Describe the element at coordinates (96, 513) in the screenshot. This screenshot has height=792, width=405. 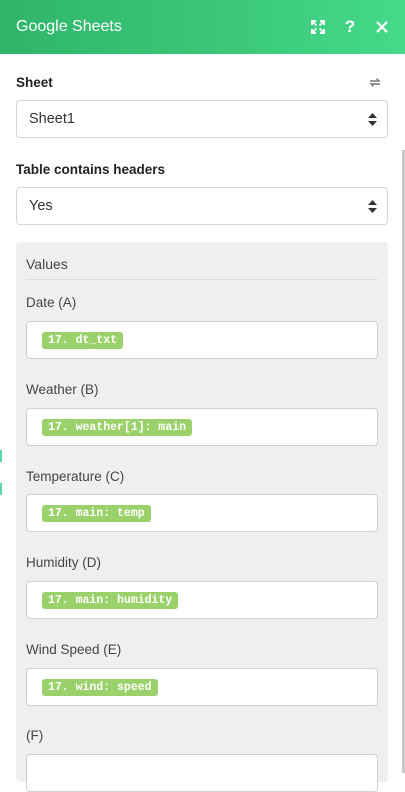
I see `mapped-value-pill: 17. main: temp` at that location.